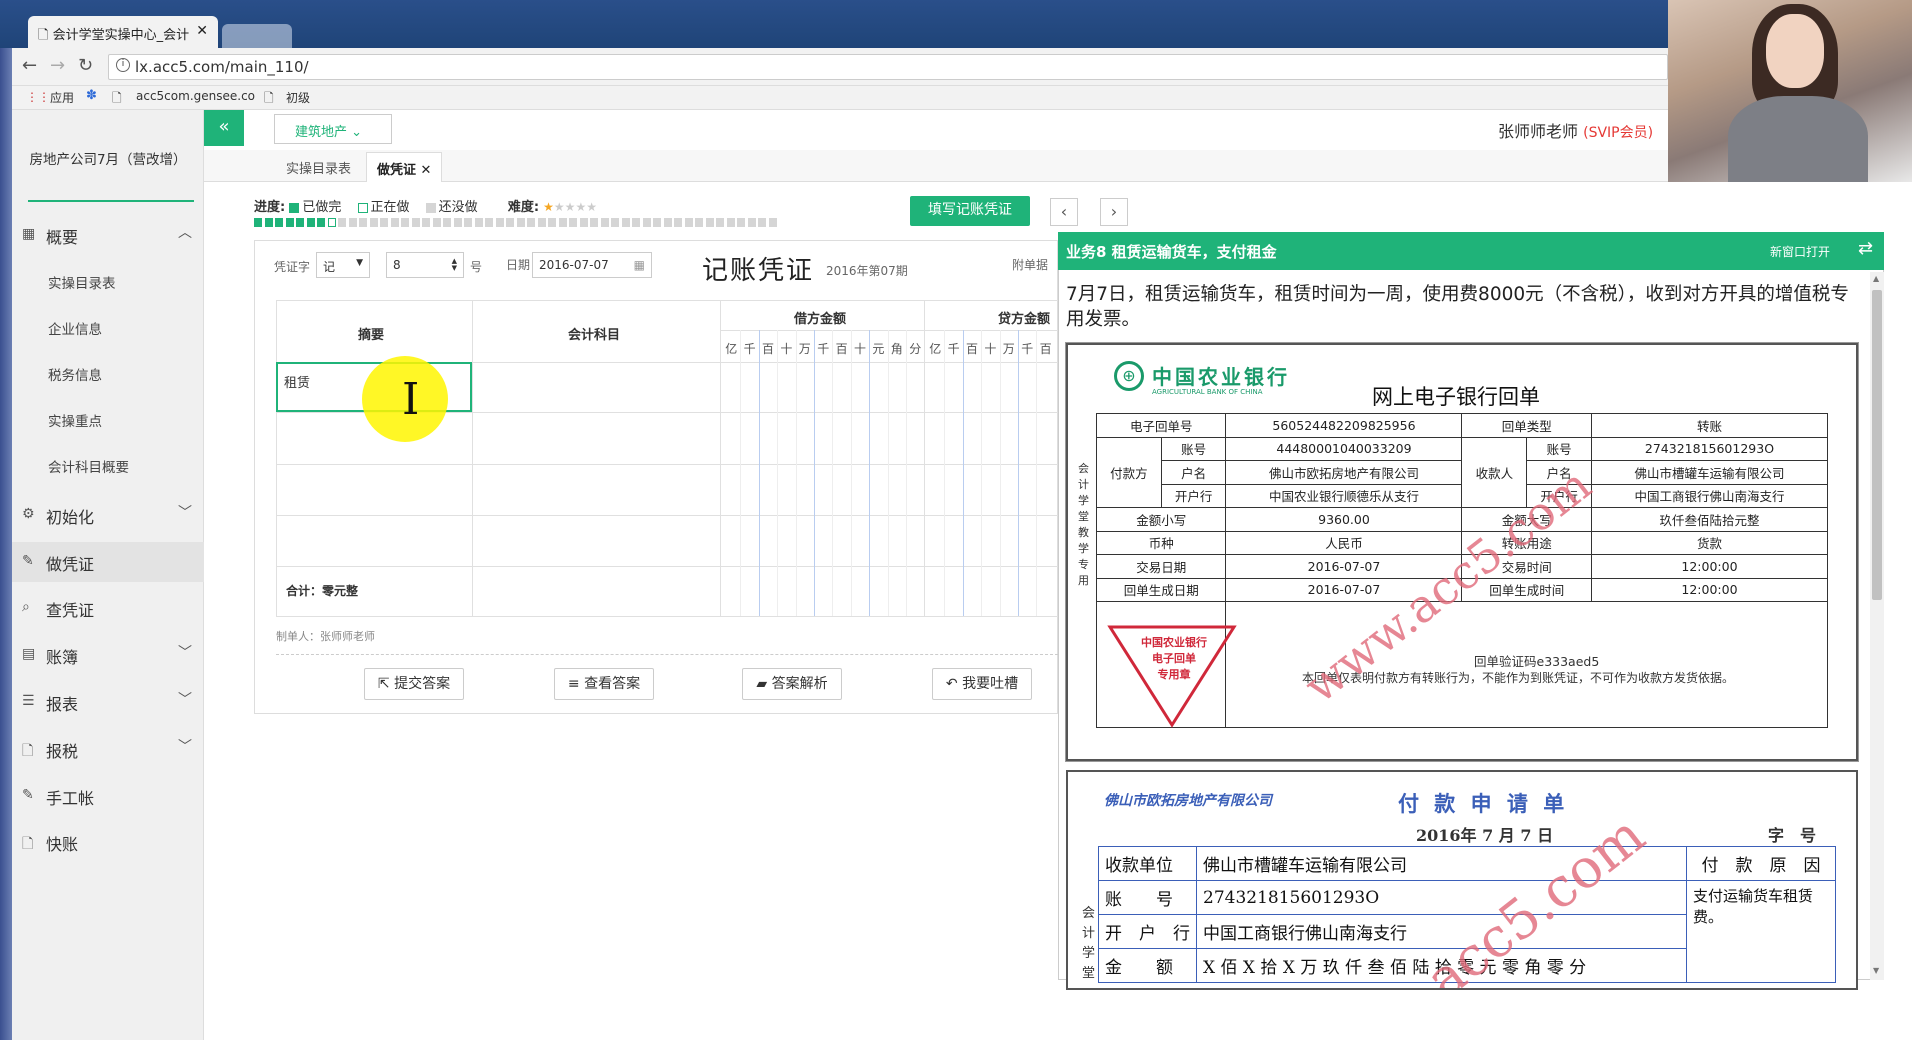  Describe the element at coordinates (57, 65) in the screenshot. I see `forward-icon: →` at that location.